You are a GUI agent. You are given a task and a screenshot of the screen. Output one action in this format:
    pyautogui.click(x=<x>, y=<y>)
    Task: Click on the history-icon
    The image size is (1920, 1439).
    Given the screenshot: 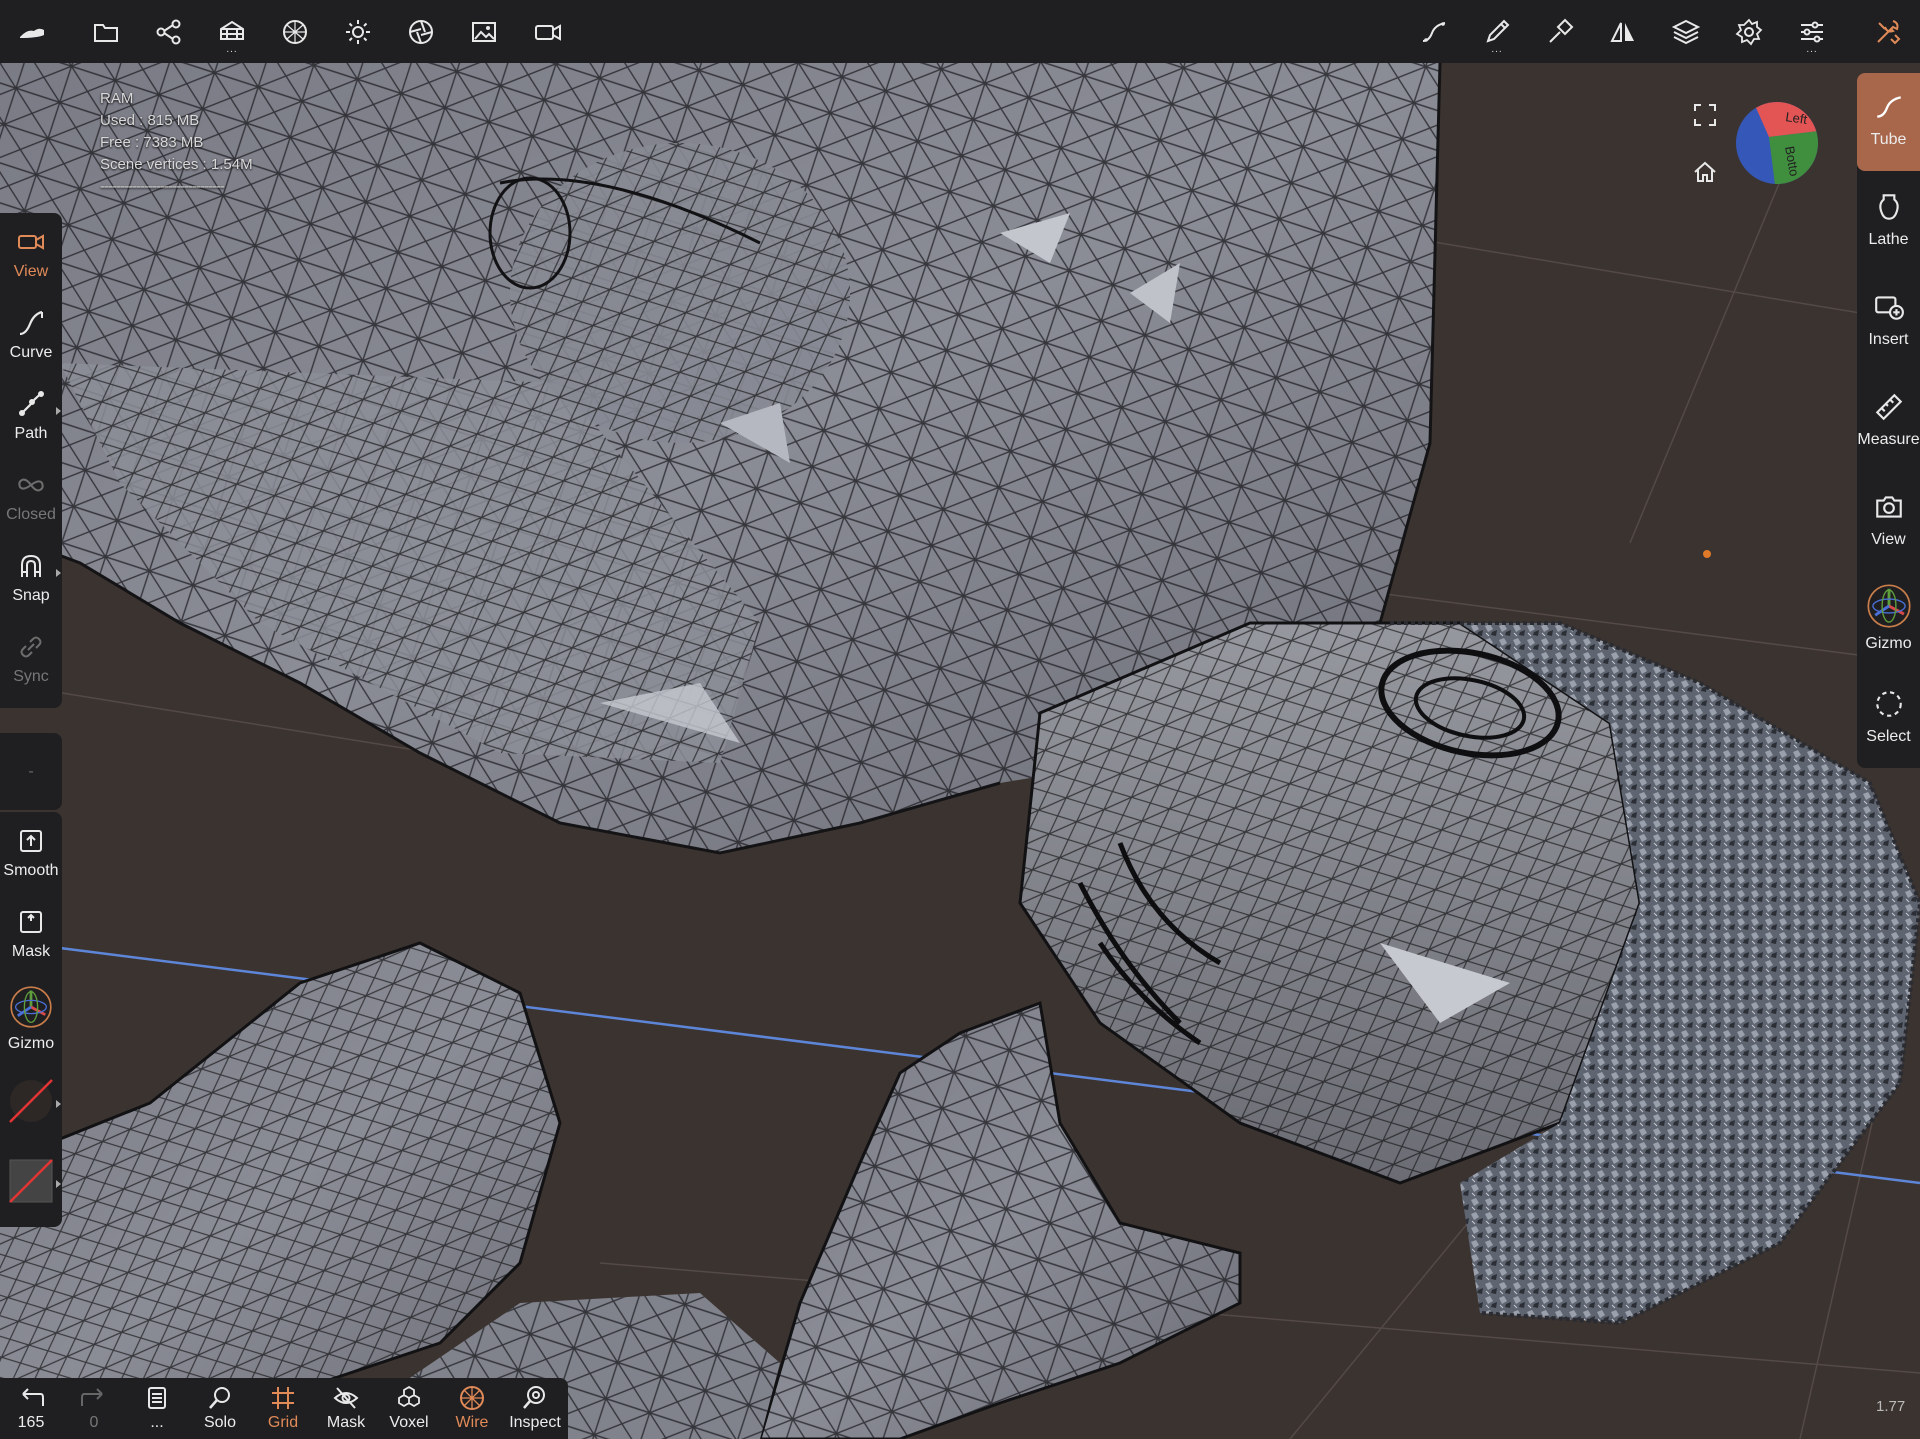 What is the action you would take?
    pyautogui.click(x=157, y=1398)
    